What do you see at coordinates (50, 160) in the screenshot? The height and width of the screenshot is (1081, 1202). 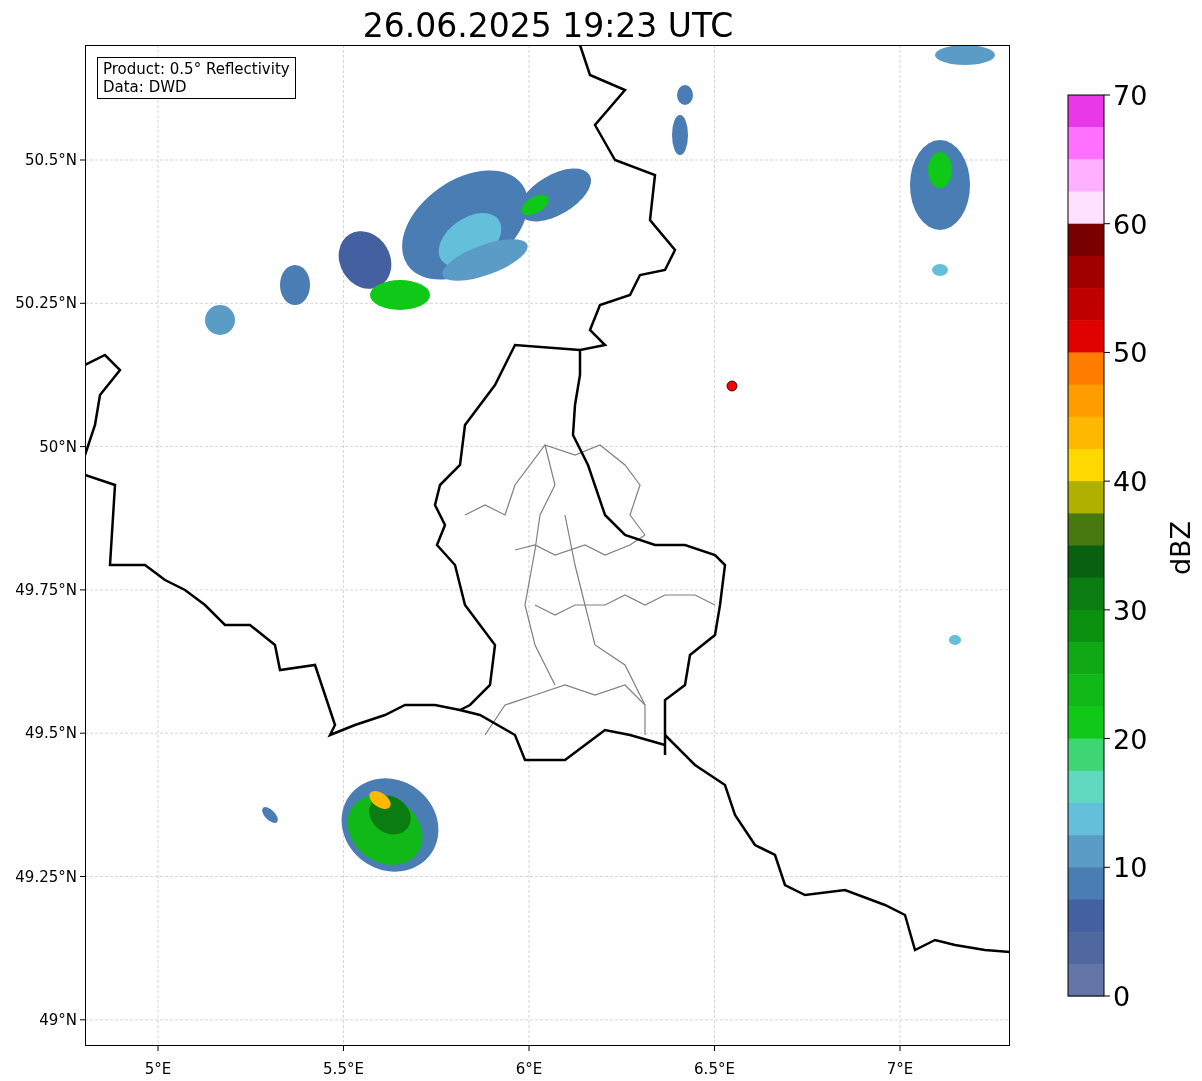 I see `y-tick-label: 50.5°N` at bounding box center [50, 160].